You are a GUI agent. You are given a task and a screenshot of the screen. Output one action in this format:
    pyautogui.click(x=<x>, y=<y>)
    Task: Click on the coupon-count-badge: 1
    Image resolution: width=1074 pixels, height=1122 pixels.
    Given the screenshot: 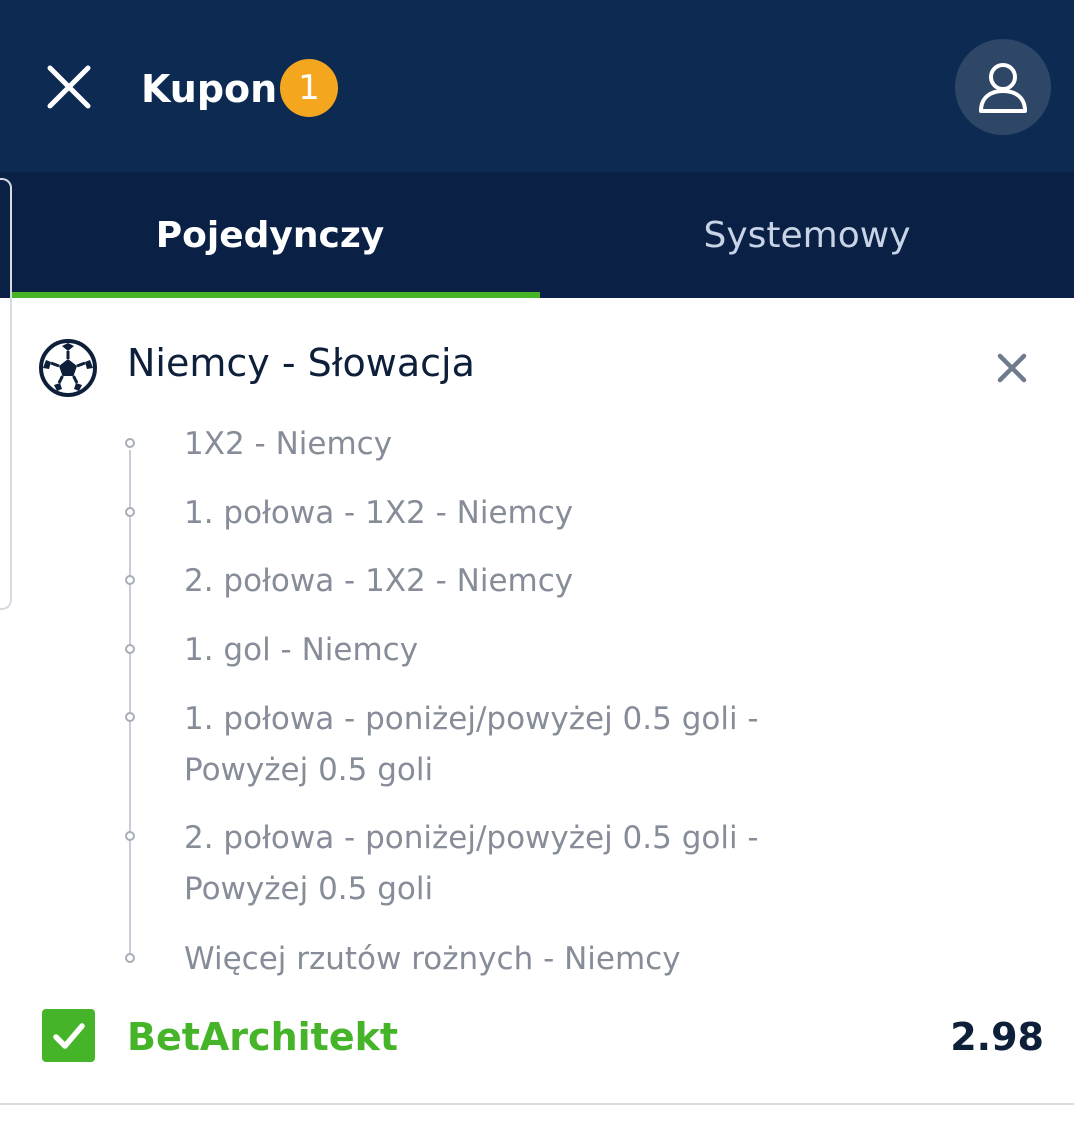 What is the action you would take?
    pyautogui.click(x=309, y=88)
    